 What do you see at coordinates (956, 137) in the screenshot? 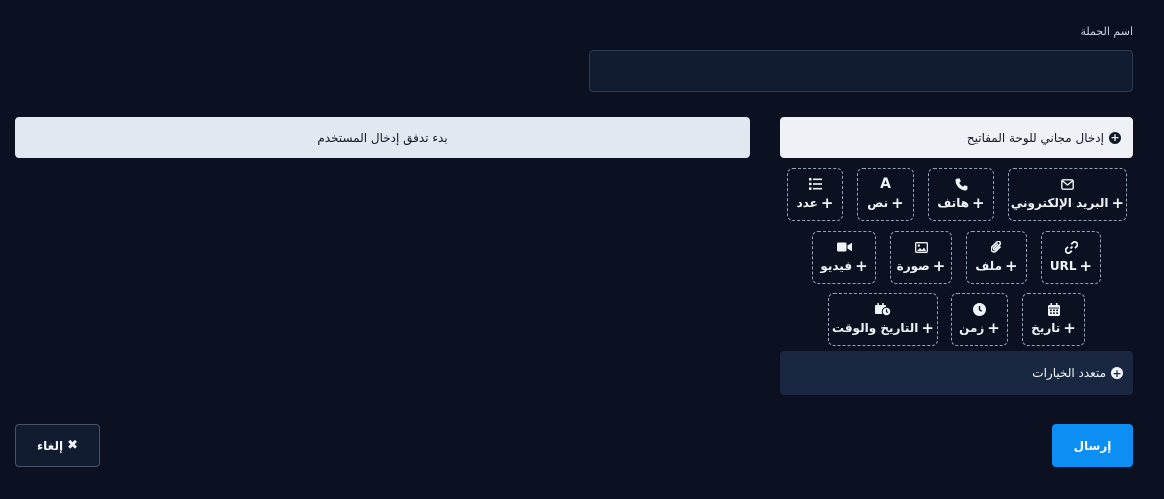
I see `free-keyboard-input-button: + إدخال مجاني للوحة المفاتيح` at bounding box center [956, 137].